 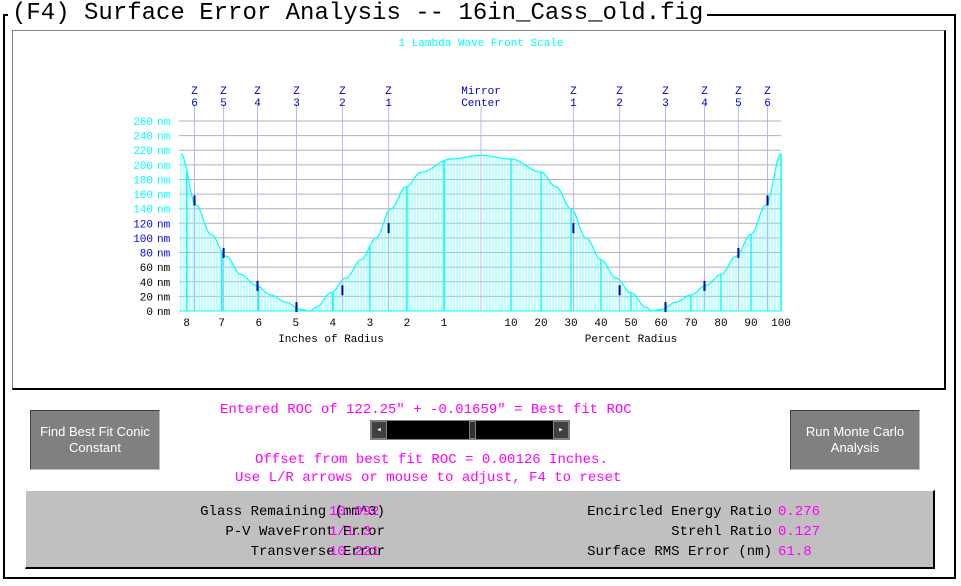 I want to click on x-tick-label-percent: 80, so click(x=720, y=324).